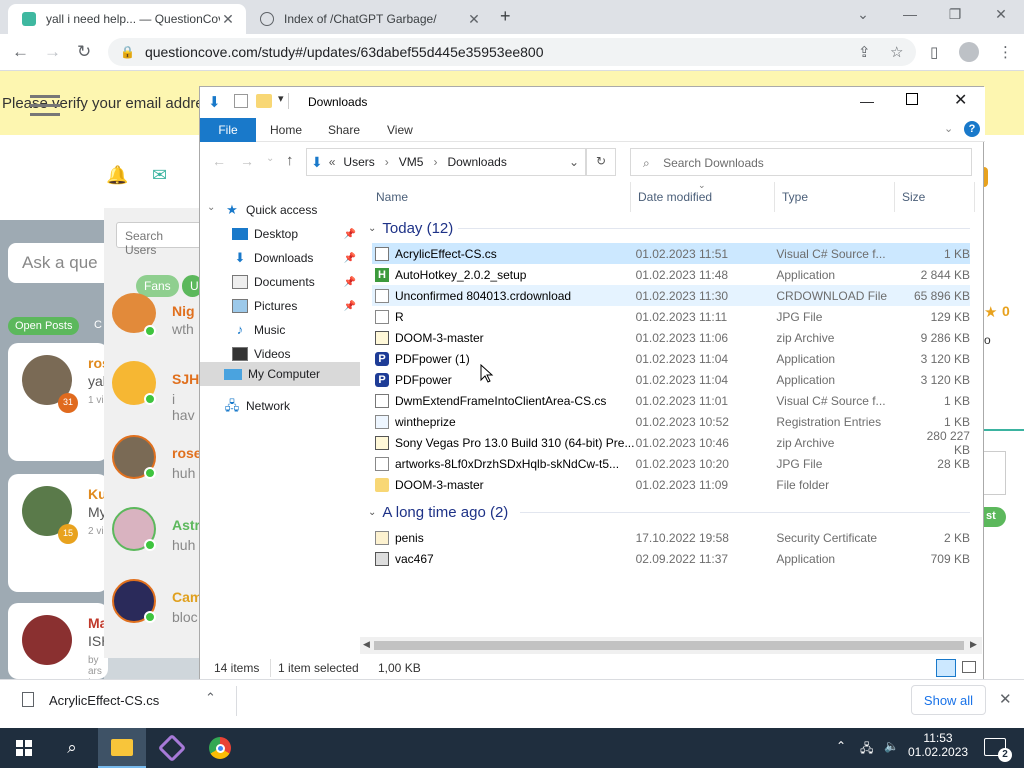 The width and height of the screenshot is (1024, 768). I want to click on kebab-menu-icon: ⋮, so click(1005, 52).